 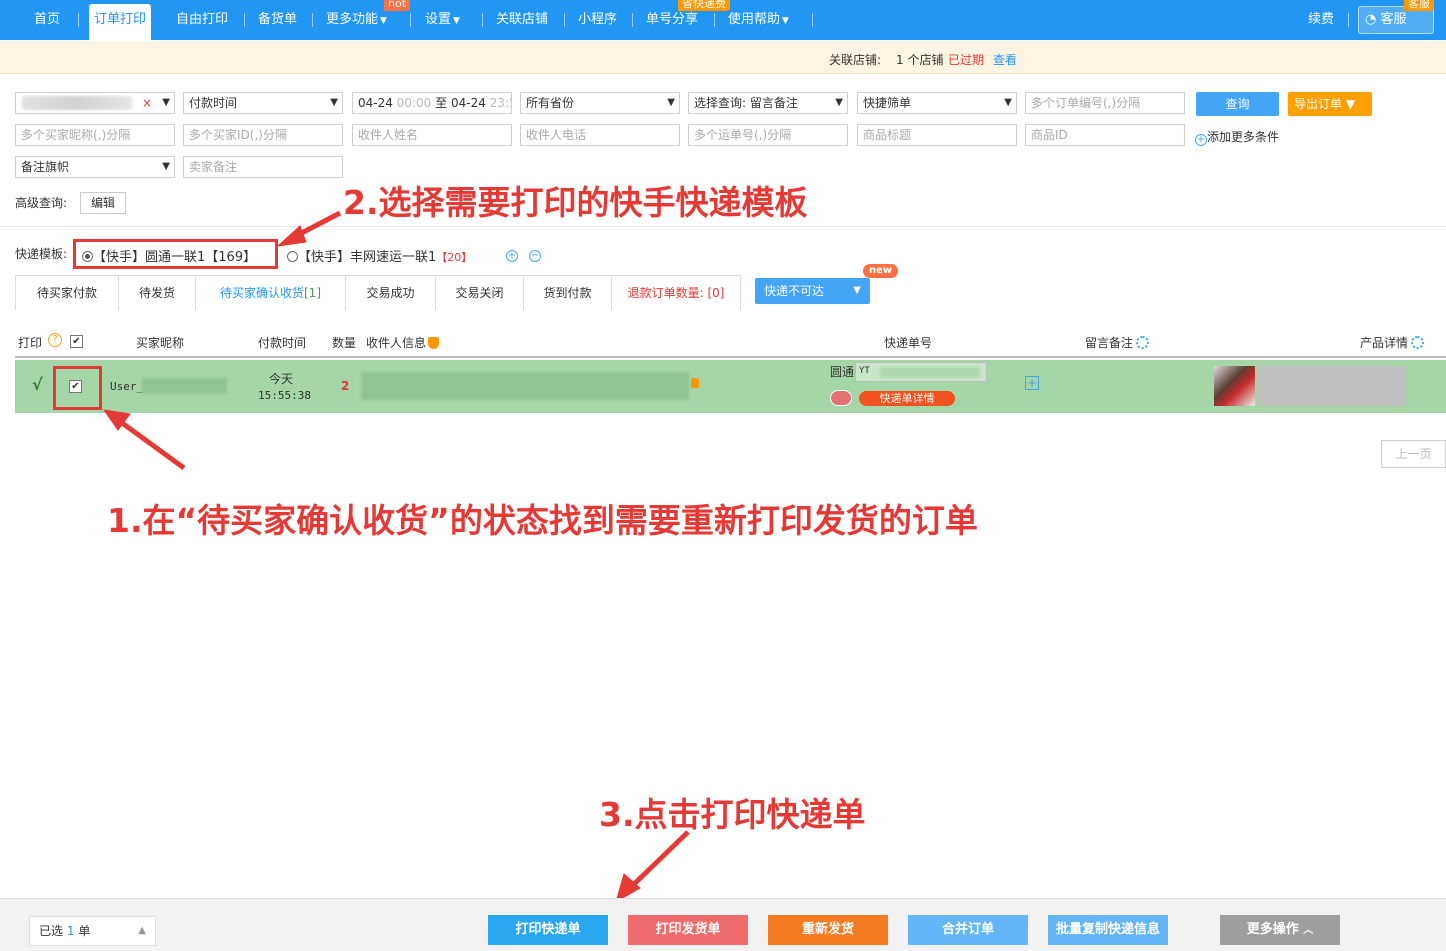 I want to click on selected-prefix: 已选, so click(x=51, y=931).